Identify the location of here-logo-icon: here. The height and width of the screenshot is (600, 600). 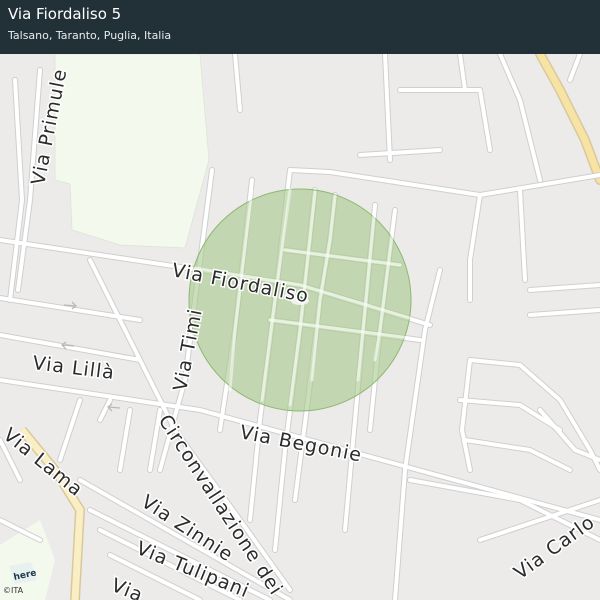
(23, 573).